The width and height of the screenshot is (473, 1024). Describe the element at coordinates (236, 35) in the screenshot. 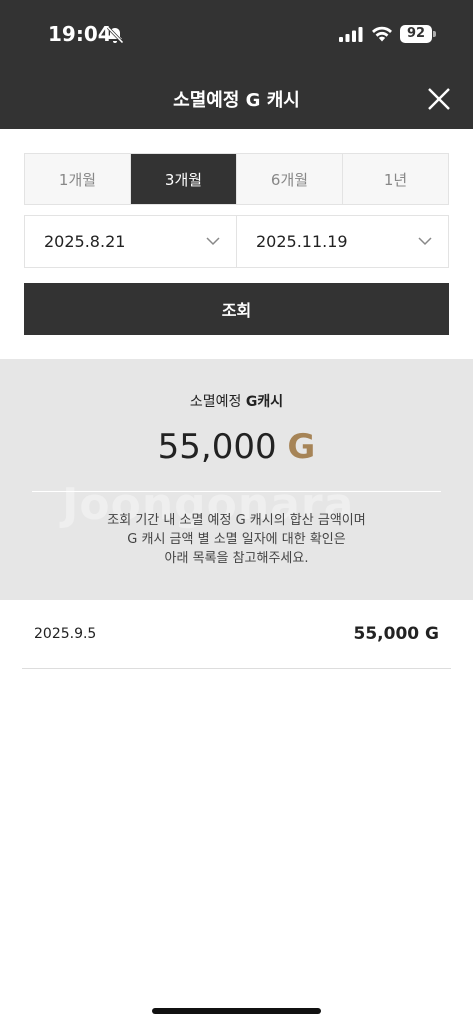

I see `status-bar: 19:04 92` at that location.